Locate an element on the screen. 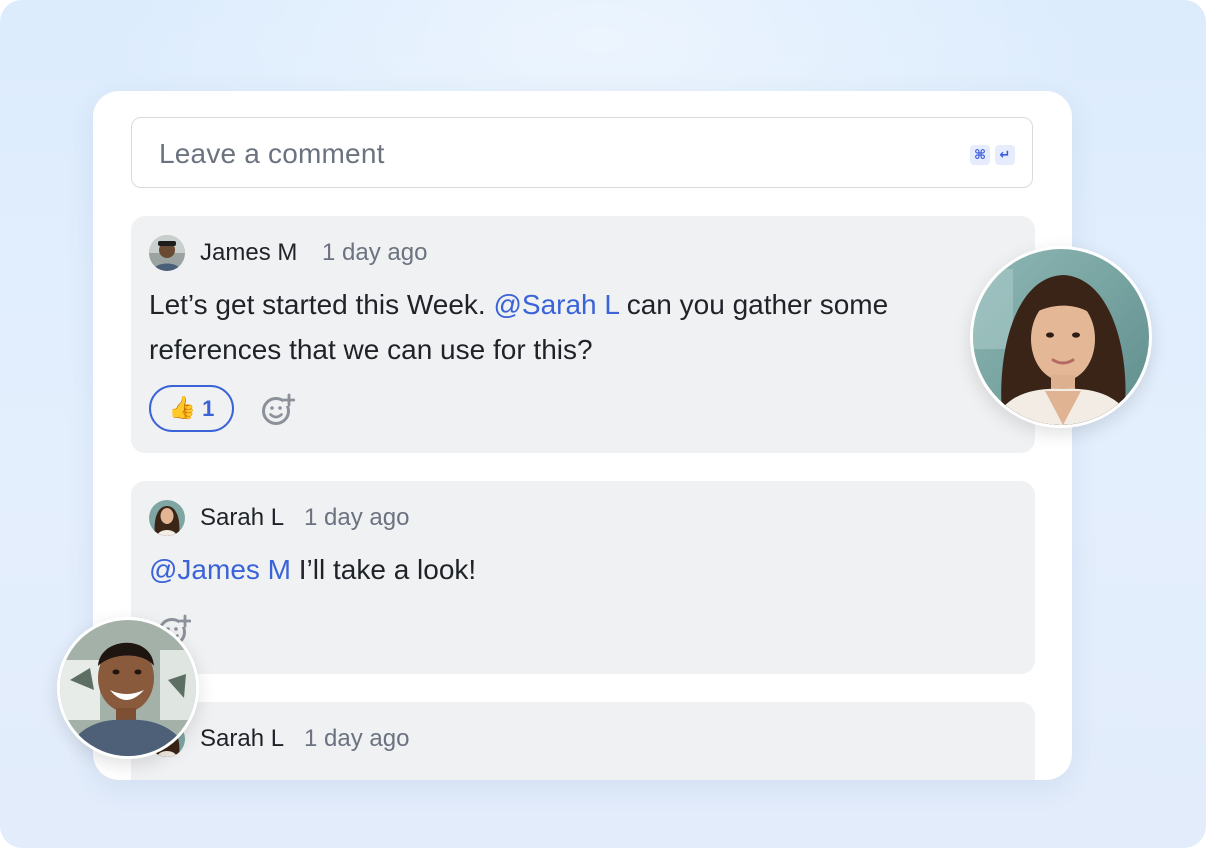  command-key-icon: ⌘ is located at coordinates (980, 155).